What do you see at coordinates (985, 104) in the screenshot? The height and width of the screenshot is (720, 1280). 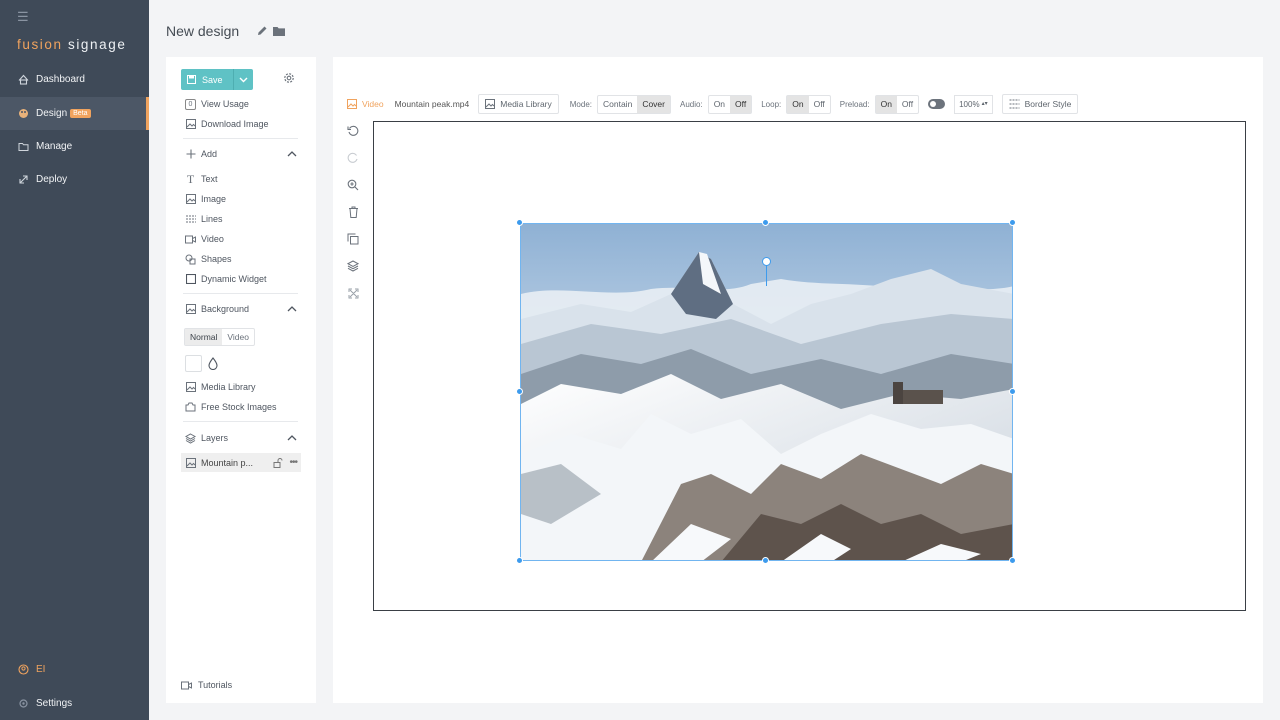 I see `stepper-icon: ▴▾` at bounding box center [985, 104].